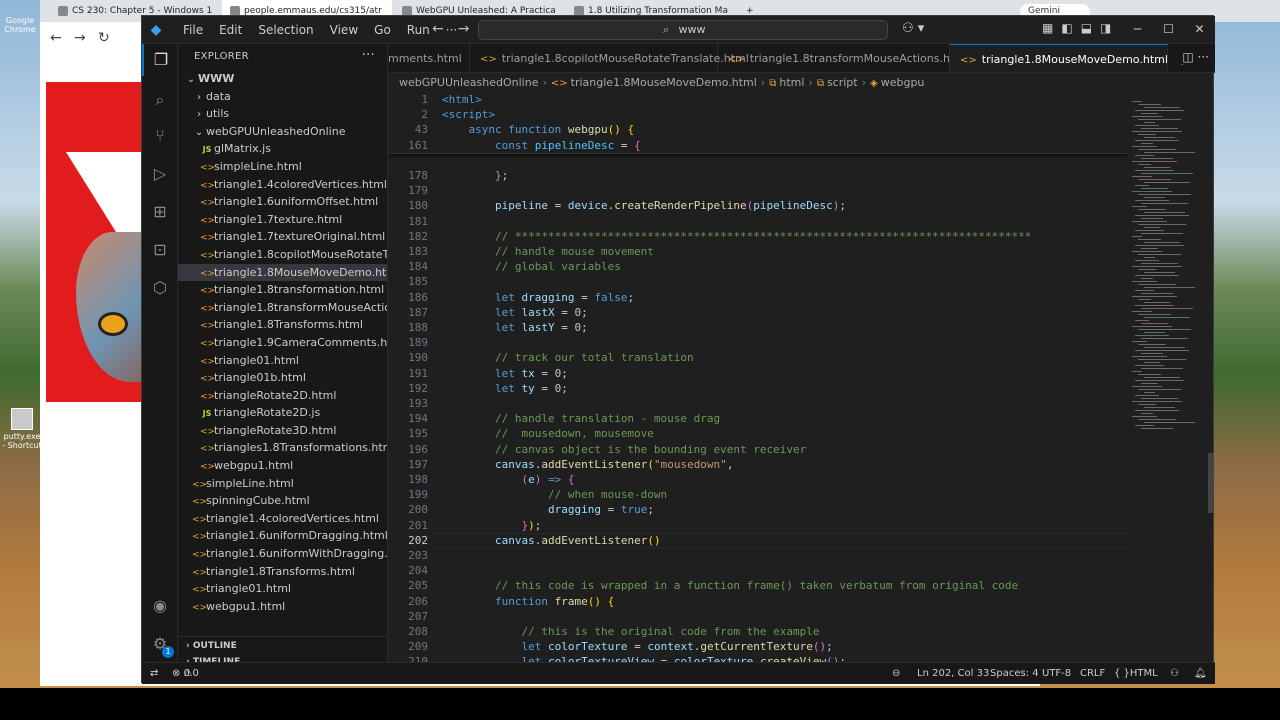  Describe the element at coordinates (160, 250) in the screenshot. I see `remote-explorer-icon: ⊡` at that location.